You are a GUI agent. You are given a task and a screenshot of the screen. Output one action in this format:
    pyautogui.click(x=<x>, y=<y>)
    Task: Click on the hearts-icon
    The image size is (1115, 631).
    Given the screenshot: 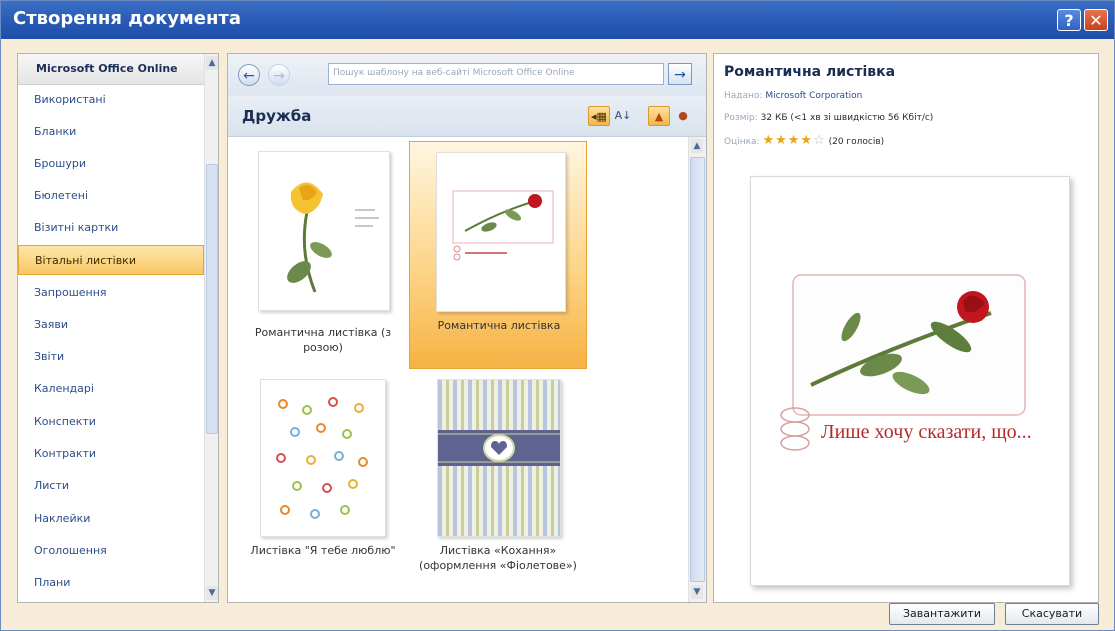 What is the action you would take?
    pyautogui.click(x=322, y=458)
    